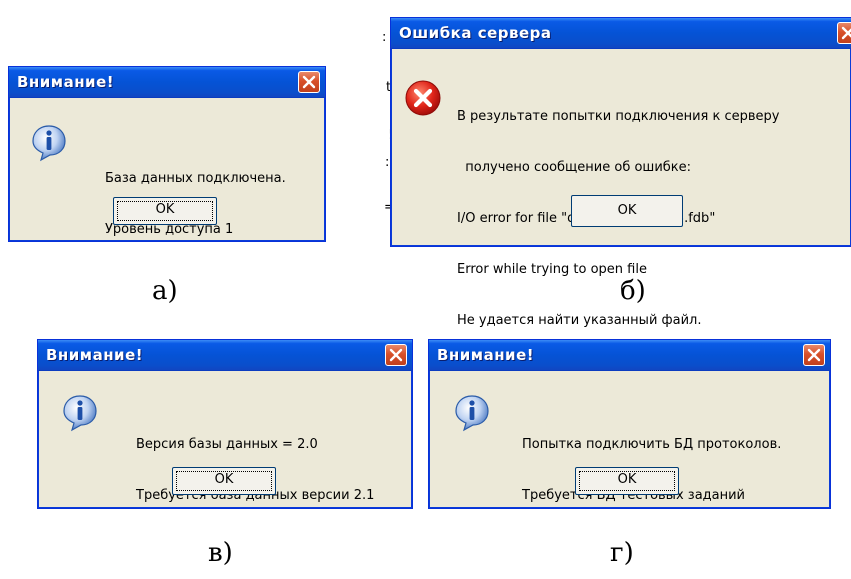 This screenshot has width=851, height=579. What do you see at coordinates (475, 33) in the screenshot?
I see `dialog-title: Ошибка сервера` at bounding box center [475, 33].